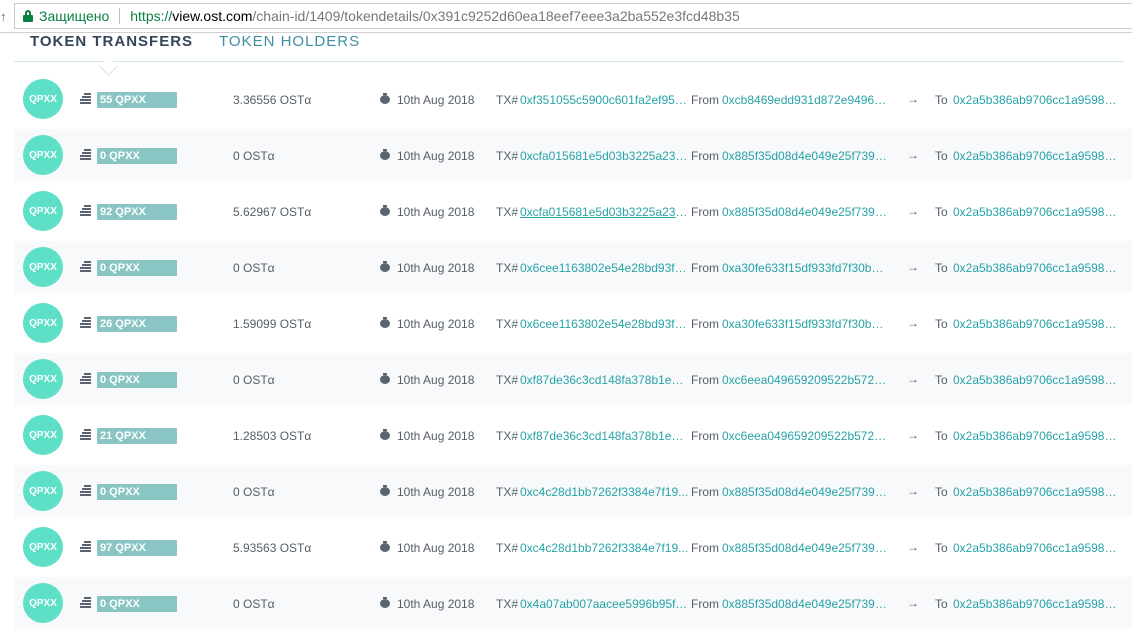 The height and width of the screenshot is (643, 1132). What do you see at coordinates (137, 212) in the screenshot?
I see `token-amount-badge: 92 QPXX` at bounding box center [137, 212].